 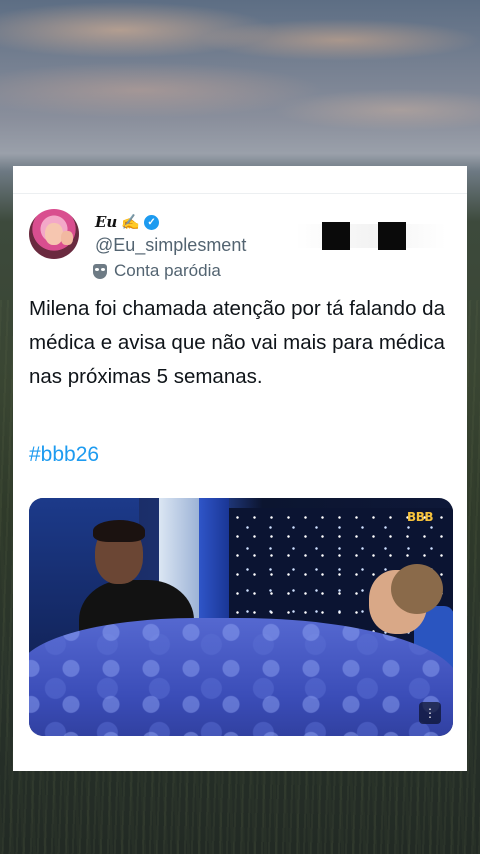 What do you see at coordinates (241, 677) in the screenshot?
I see `scene-blanket` at bounding box center [241, 677].